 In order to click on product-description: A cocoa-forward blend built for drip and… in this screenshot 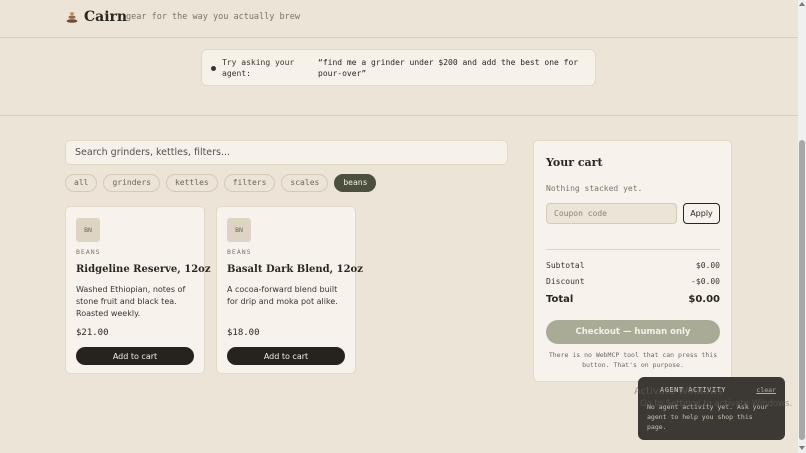, I will do `click(282, 295)`.